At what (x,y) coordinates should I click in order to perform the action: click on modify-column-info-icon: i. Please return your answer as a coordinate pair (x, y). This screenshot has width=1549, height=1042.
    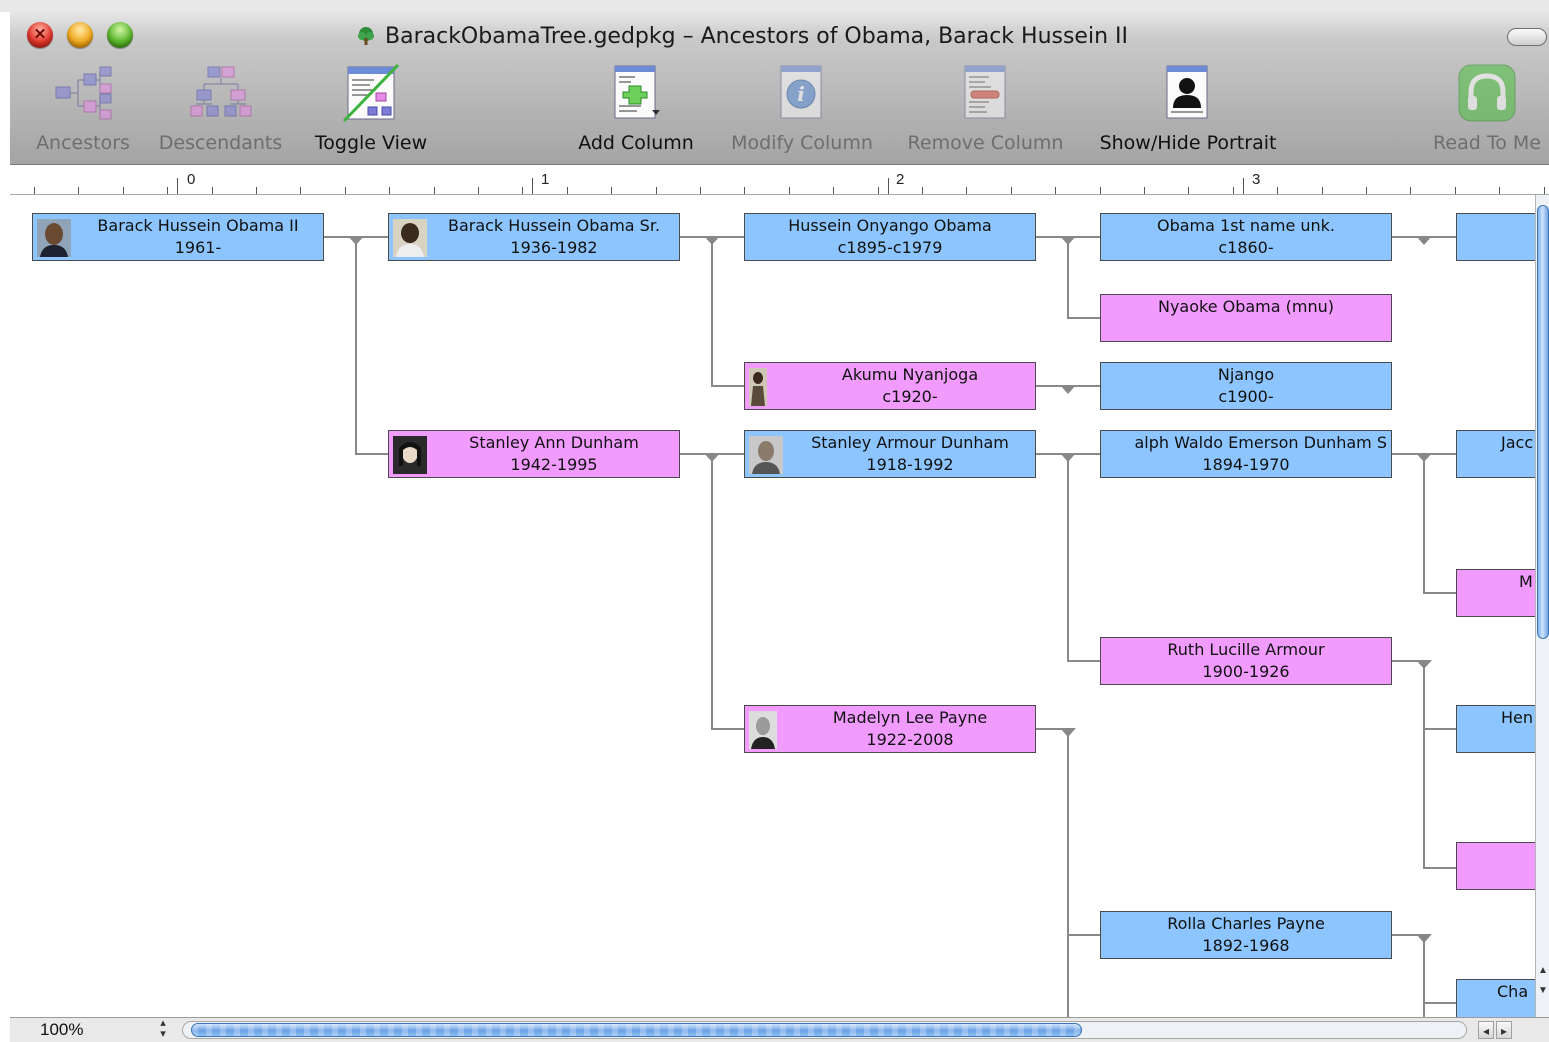
    Looking at the image, I should click on (801, 92).